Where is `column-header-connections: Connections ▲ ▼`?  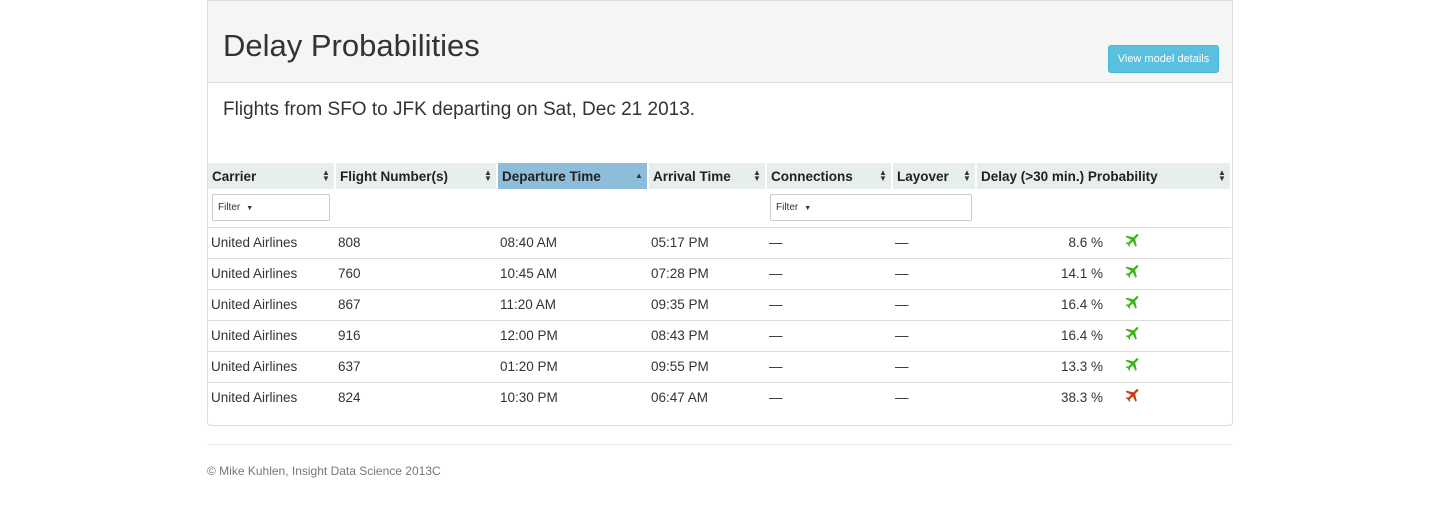
column-header-connections: Connections ▲ ▼ is located at coordinates (829, 176).